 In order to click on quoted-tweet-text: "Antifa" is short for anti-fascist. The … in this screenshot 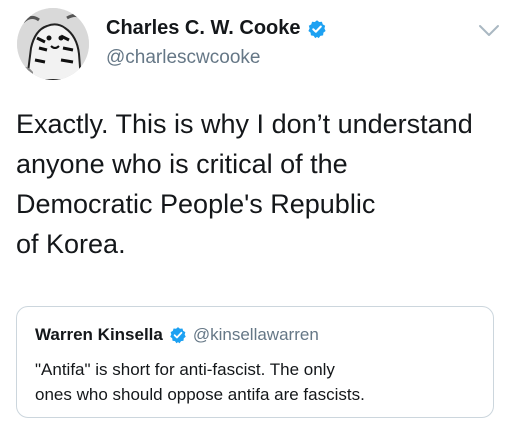, I will do `click(259, 382)`.